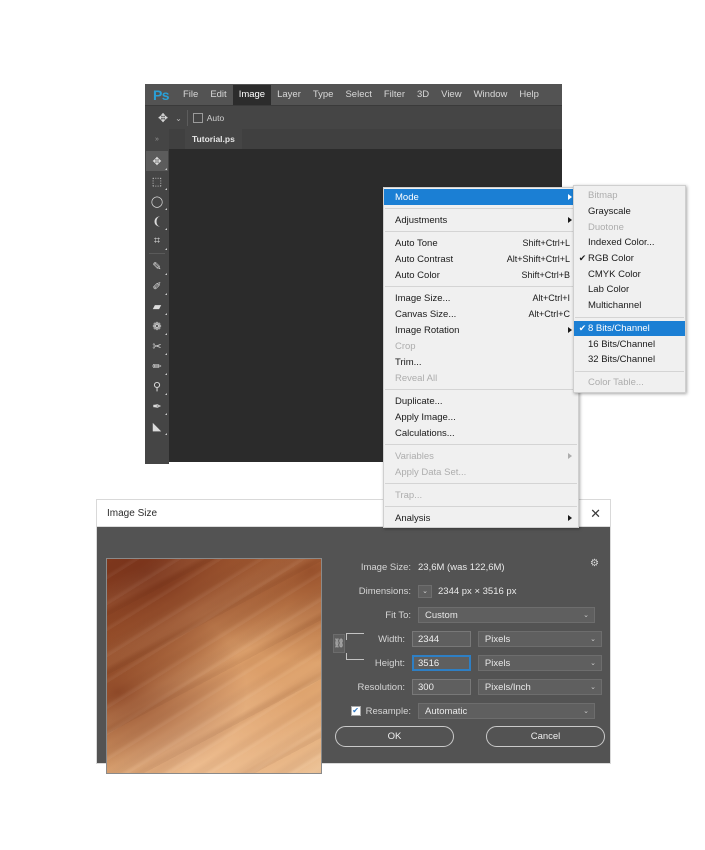 This screenshot has height=850, width=705. Describe the element at coordinates (392, 639) in the screenshot. I see `width-label: Width:` at that location.